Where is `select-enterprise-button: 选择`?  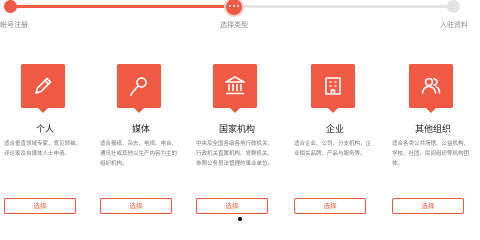
select-enterprise-button: 选择 is located at coordinates (330, 206).